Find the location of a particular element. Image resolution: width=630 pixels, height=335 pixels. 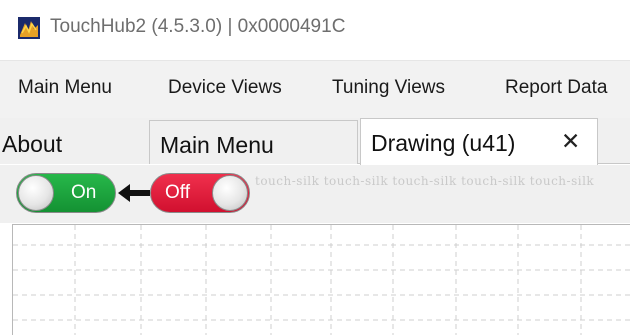

menu-report-data: Report Data is located at coordinates (556, 88).